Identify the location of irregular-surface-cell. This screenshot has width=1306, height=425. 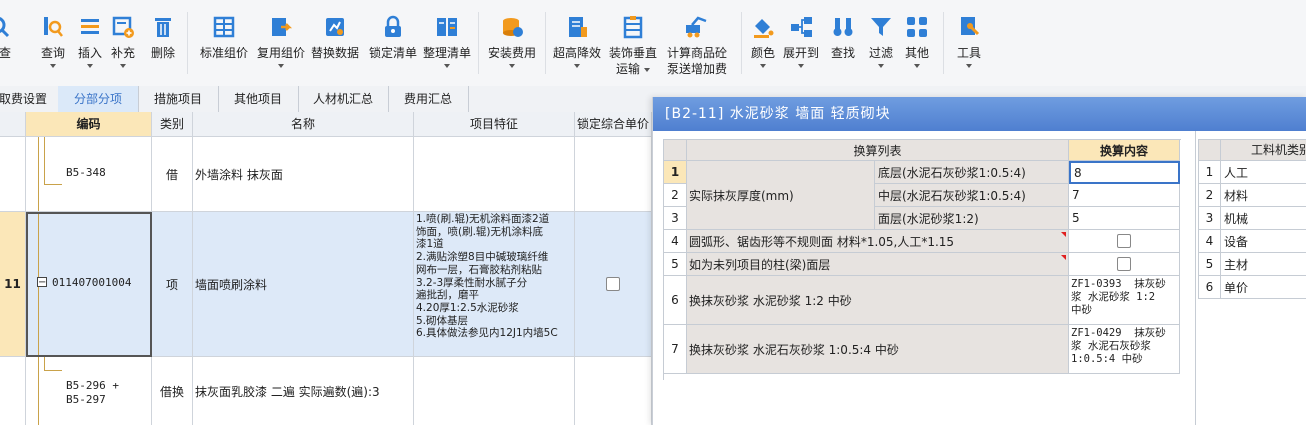
(1124, 241).